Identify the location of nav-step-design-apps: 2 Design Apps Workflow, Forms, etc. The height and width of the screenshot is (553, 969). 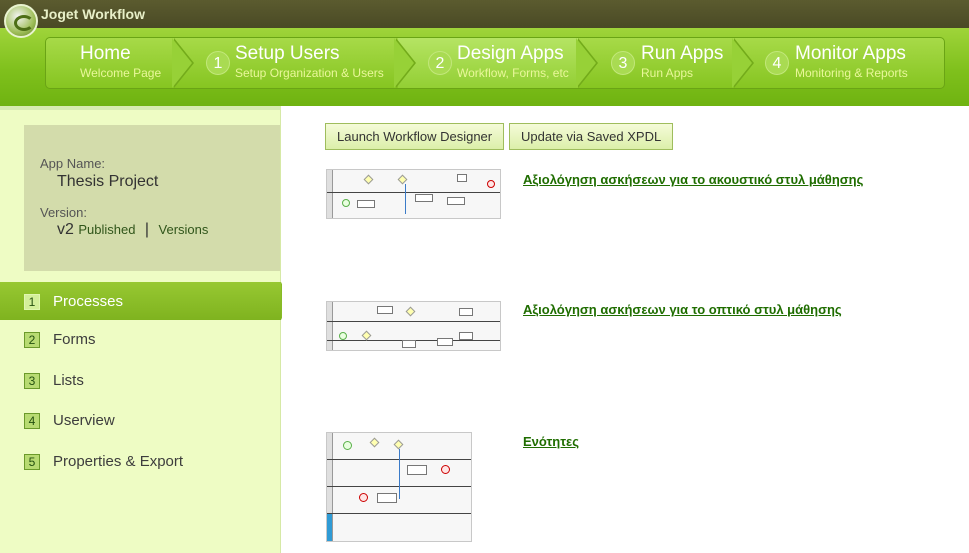
(503, 63).